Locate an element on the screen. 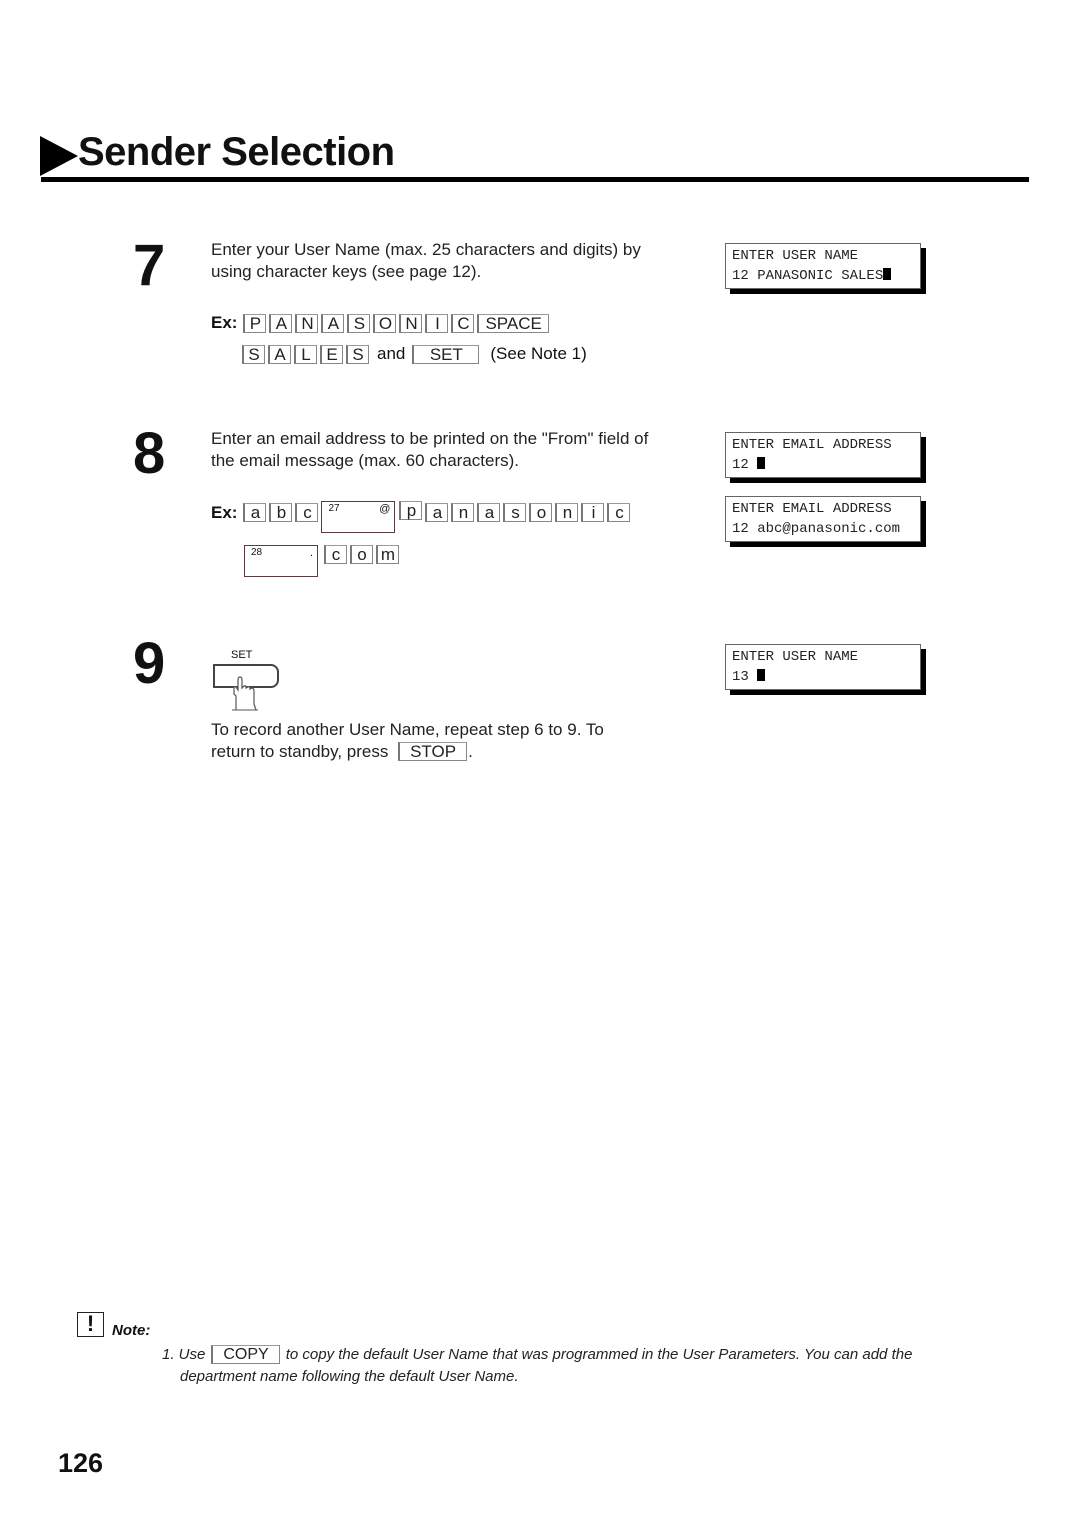 This screenshot has width=1080, height=1528. key-O: O is located at coordinates (385, 323).